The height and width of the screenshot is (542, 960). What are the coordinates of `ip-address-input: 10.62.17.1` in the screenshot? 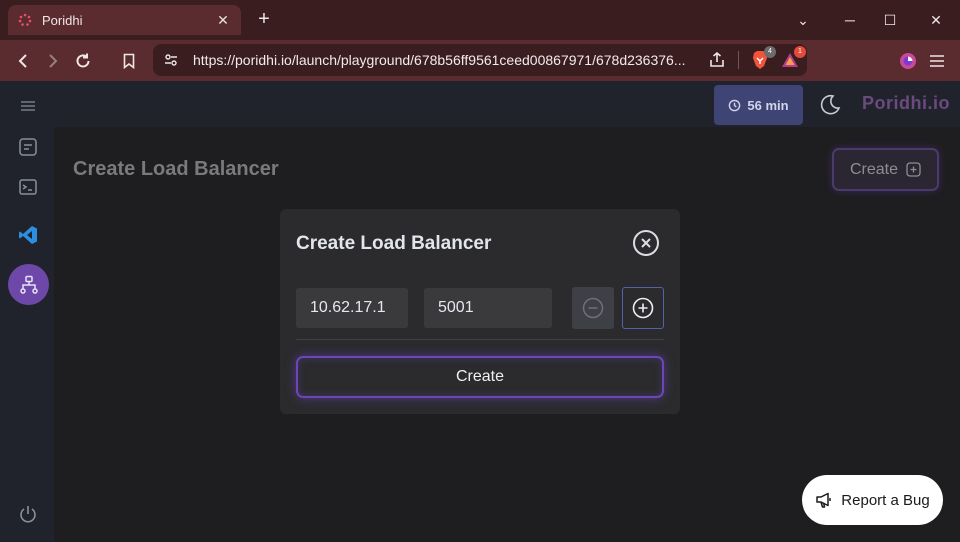 It's located at (352, 308).